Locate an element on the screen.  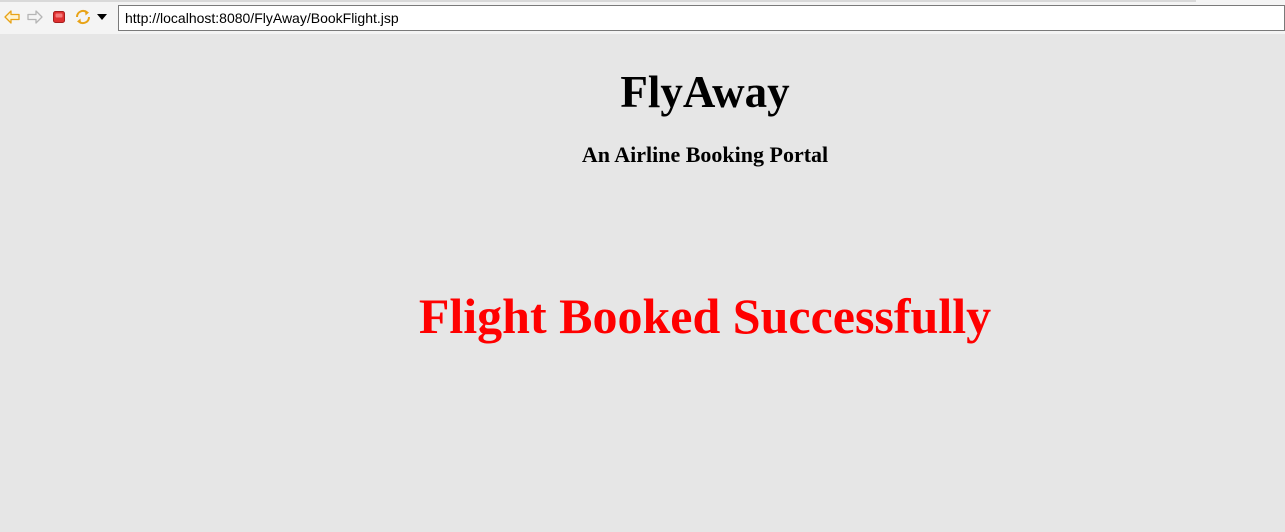
back-button is located at coordinates (12, 17).